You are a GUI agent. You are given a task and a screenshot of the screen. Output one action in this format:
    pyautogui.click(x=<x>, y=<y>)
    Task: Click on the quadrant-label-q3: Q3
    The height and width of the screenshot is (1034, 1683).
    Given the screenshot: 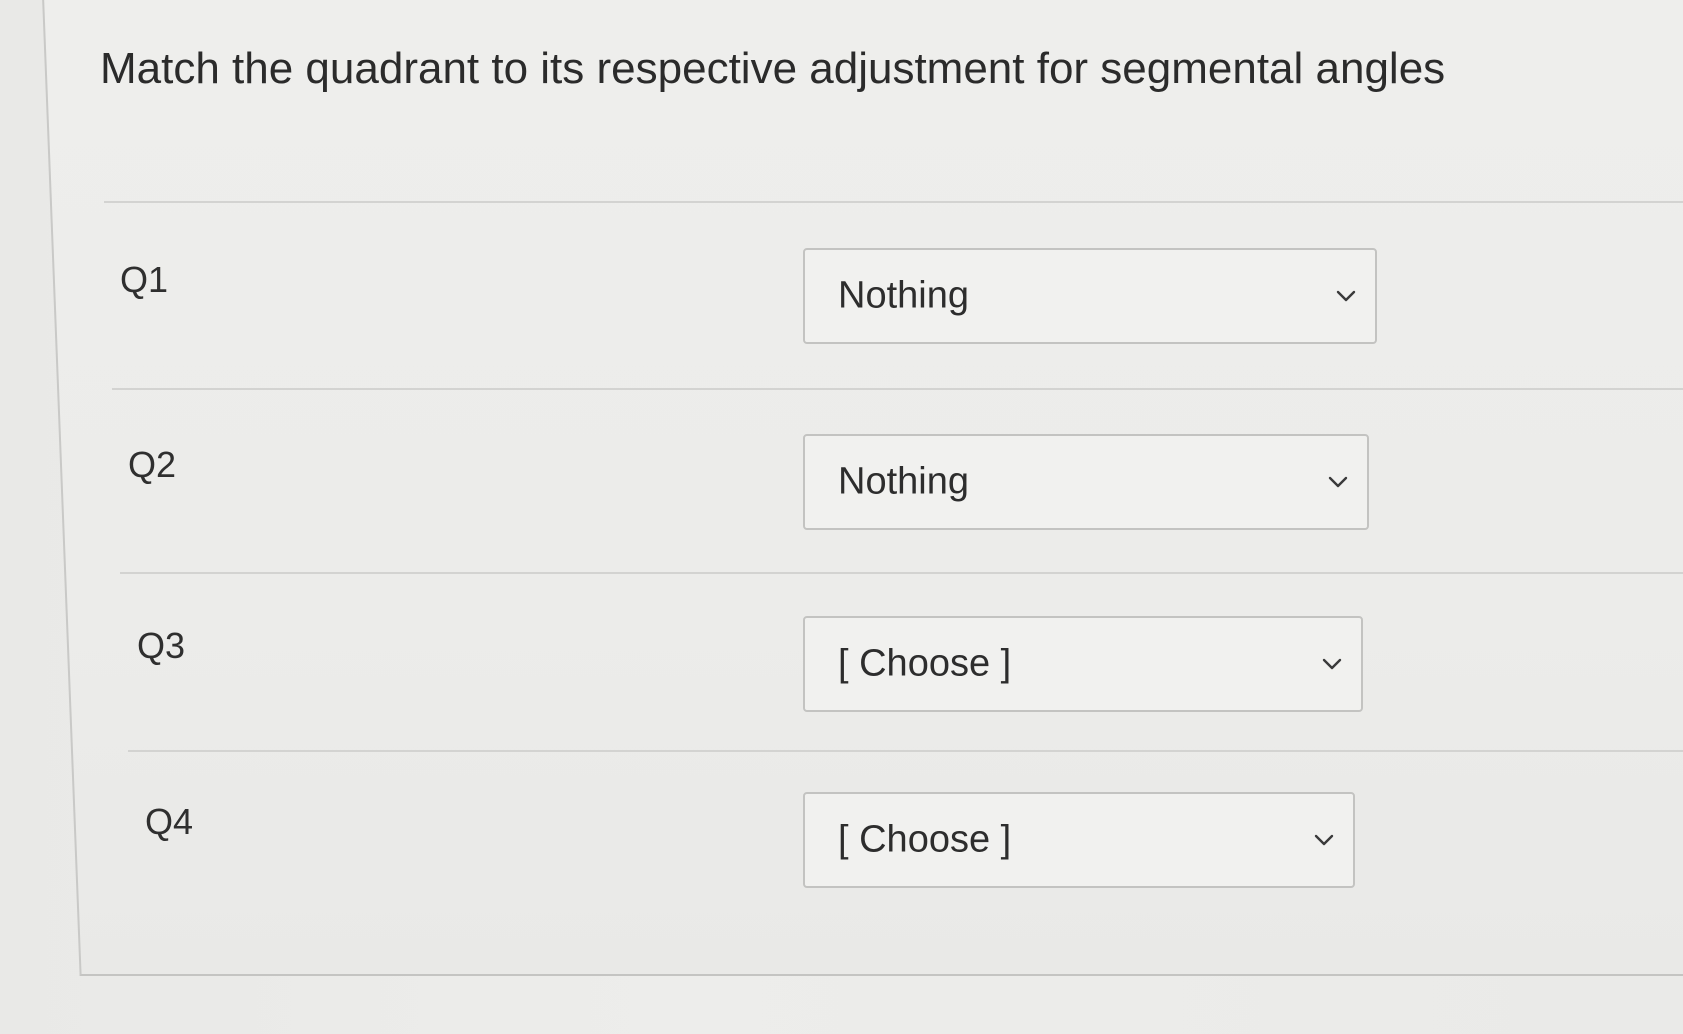 What is the action you would take?
    pyautogui.click(x=161, y=645)
    